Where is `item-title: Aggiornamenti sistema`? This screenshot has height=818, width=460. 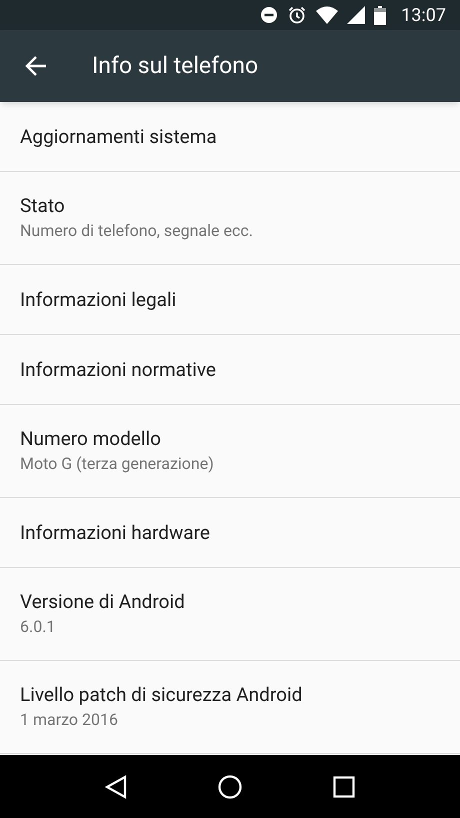
item-title: Aggiornamenti sistema is located at coordinates (119, 137).